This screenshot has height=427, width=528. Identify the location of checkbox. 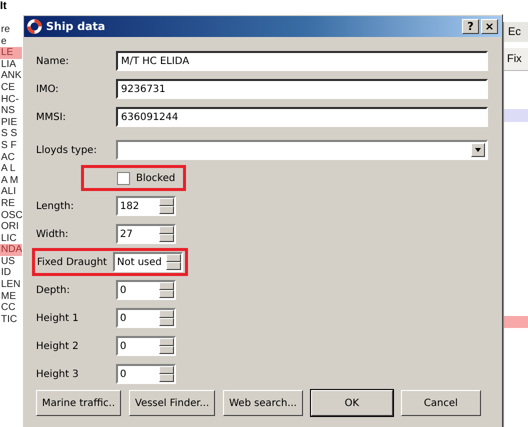
(123, 178).